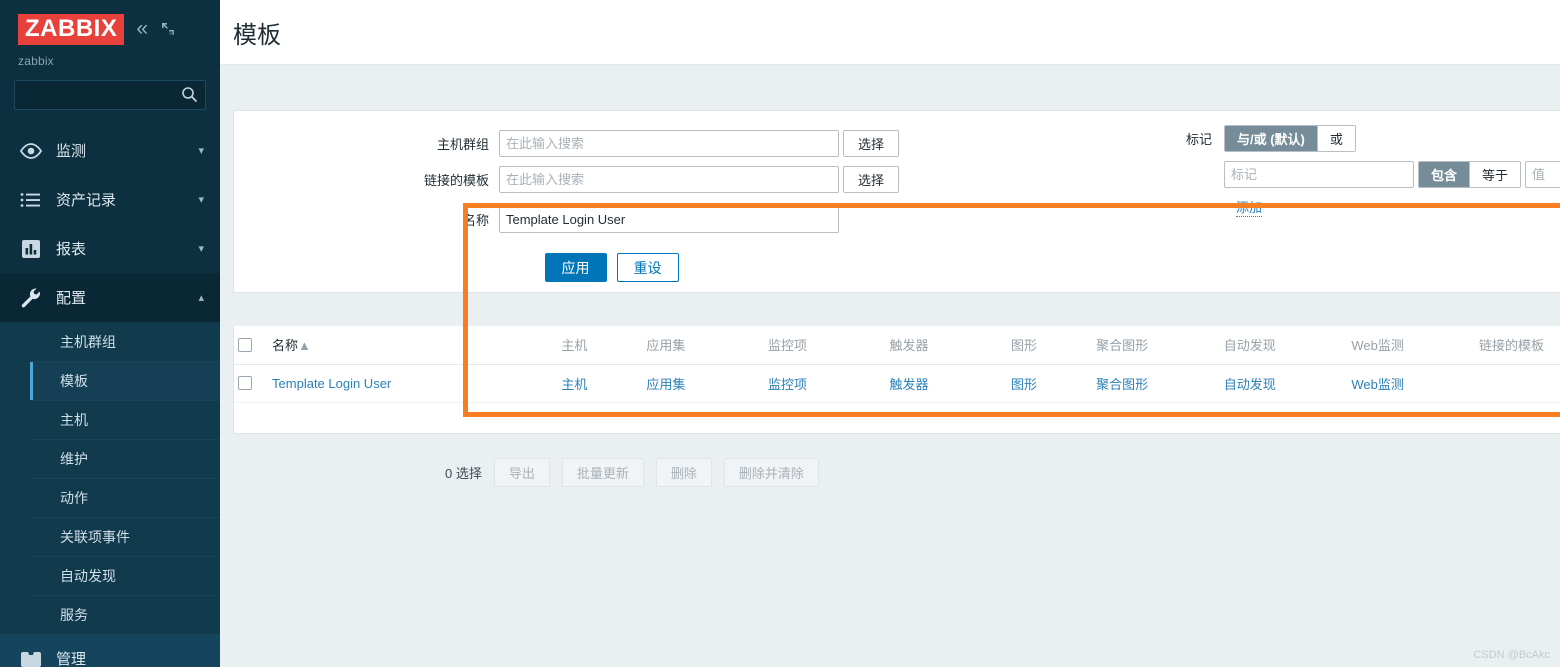  What do you see at coordinates (331, 383) in the screenshot?
I see `template-name-link: Template Login User` at bounding box center [331, 383].